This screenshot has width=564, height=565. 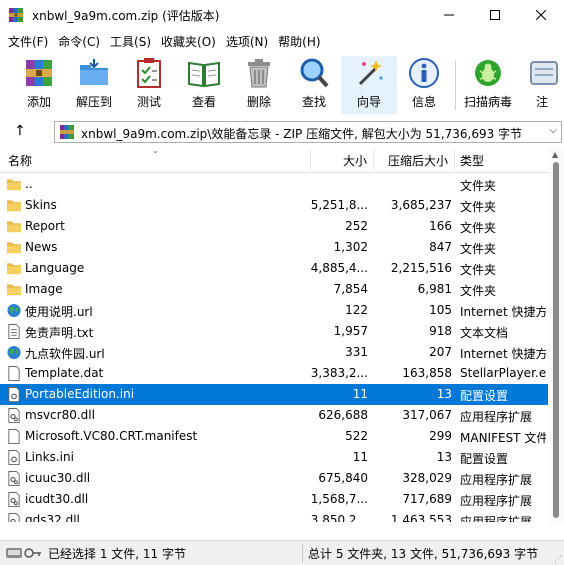 I want to click on delete-button: 删除, so click(x=259, y=85).